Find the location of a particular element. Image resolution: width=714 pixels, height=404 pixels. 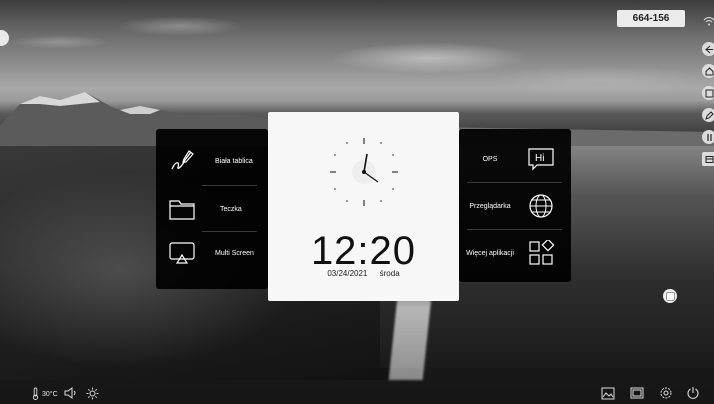

split-icon is located at coordinates (708, 137).